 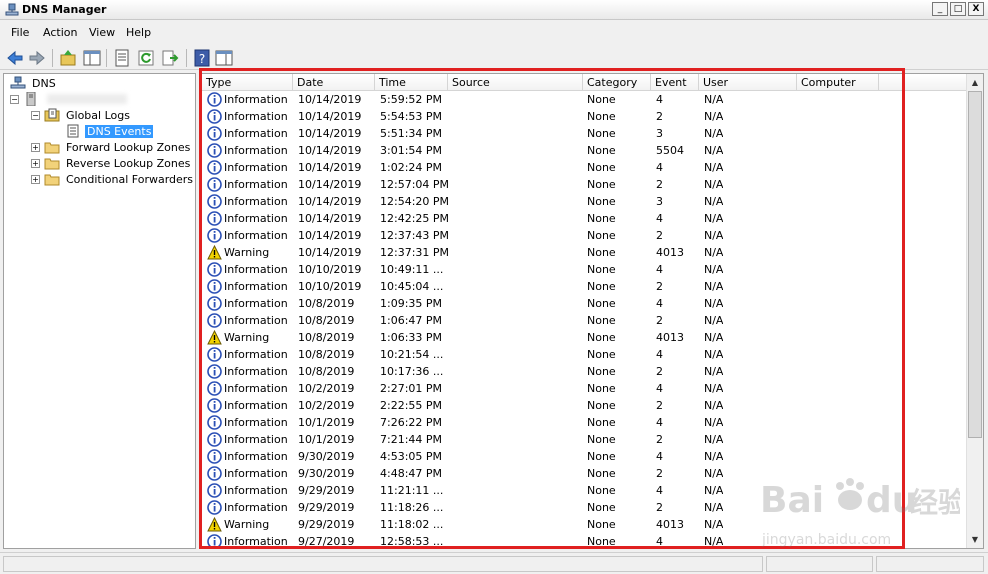 What do you see at coordinates (247, 82) in the screenshot?
I see `column-header-type: Type` at bounding box center [247, 82].